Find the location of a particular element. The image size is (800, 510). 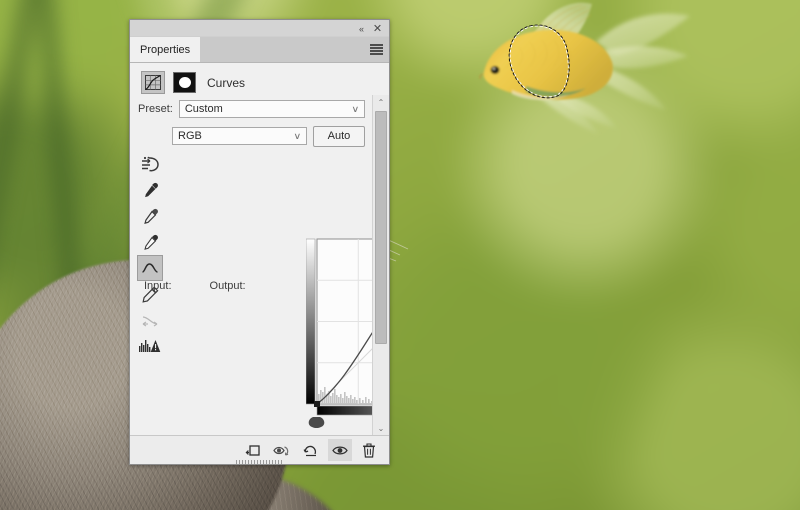

histogram-options-icon is located at coordinates (150, 346).